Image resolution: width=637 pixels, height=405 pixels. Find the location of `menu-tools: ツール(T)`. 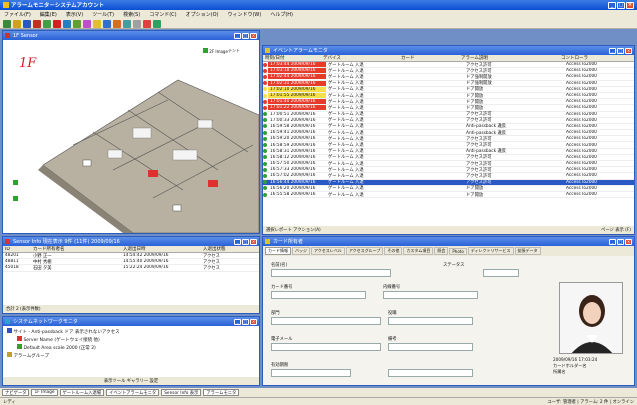

menu-tools: ツール(T) is located at coordinates (103, 14).